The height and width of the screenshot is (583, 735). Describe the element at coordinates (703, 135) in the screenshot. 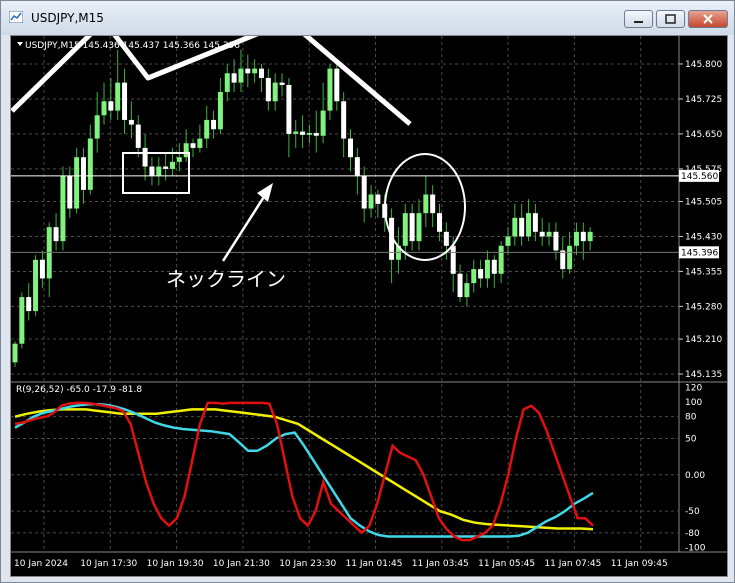

I see `price-tick-label: 145.650` at that location.